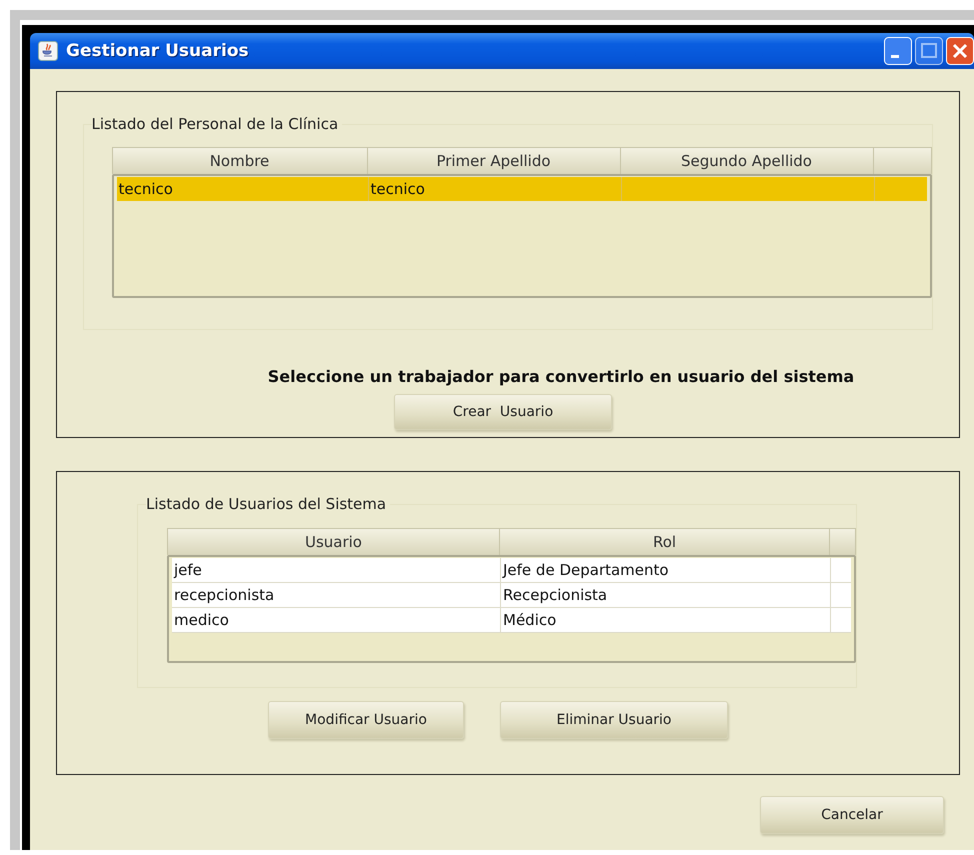  What do you see at coordinates (336, 570) in the screenshot?
I see `table-cell: jefe` at bounding box center [336, 570].